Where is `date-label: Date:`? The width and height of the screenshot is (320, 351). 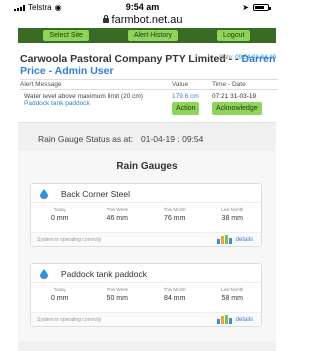
date-label: Date: is located at coordinates (226, 58).